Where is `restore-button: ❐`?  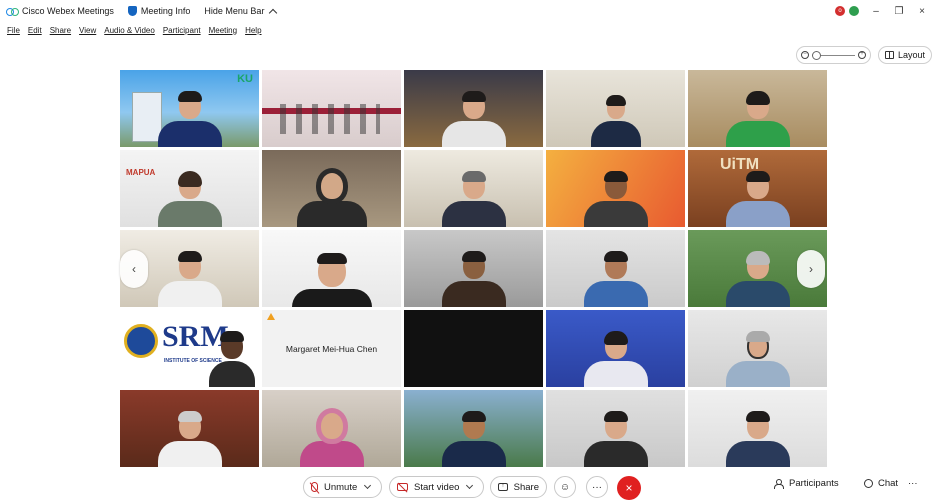 restore-button: ❐ is located at coordinates (899, 11).